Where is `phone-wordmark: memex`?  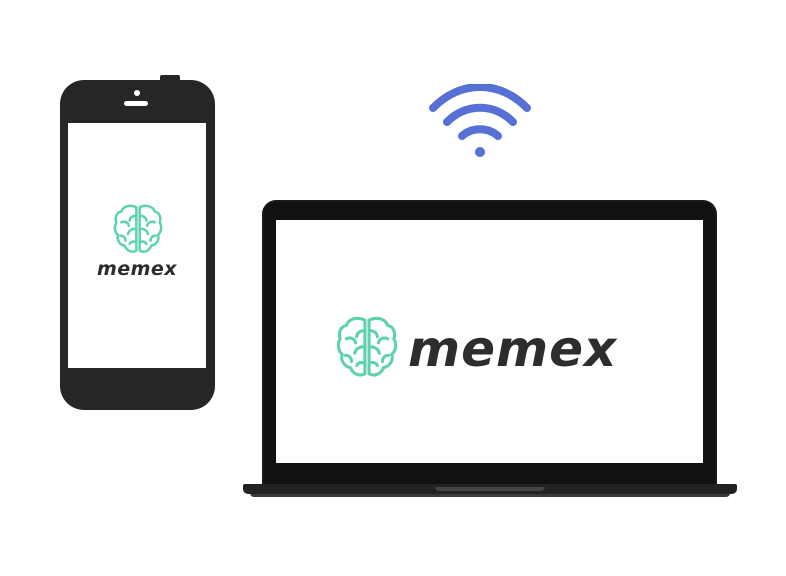
phone-wordmark: memex is located at coordinates (137, 269).